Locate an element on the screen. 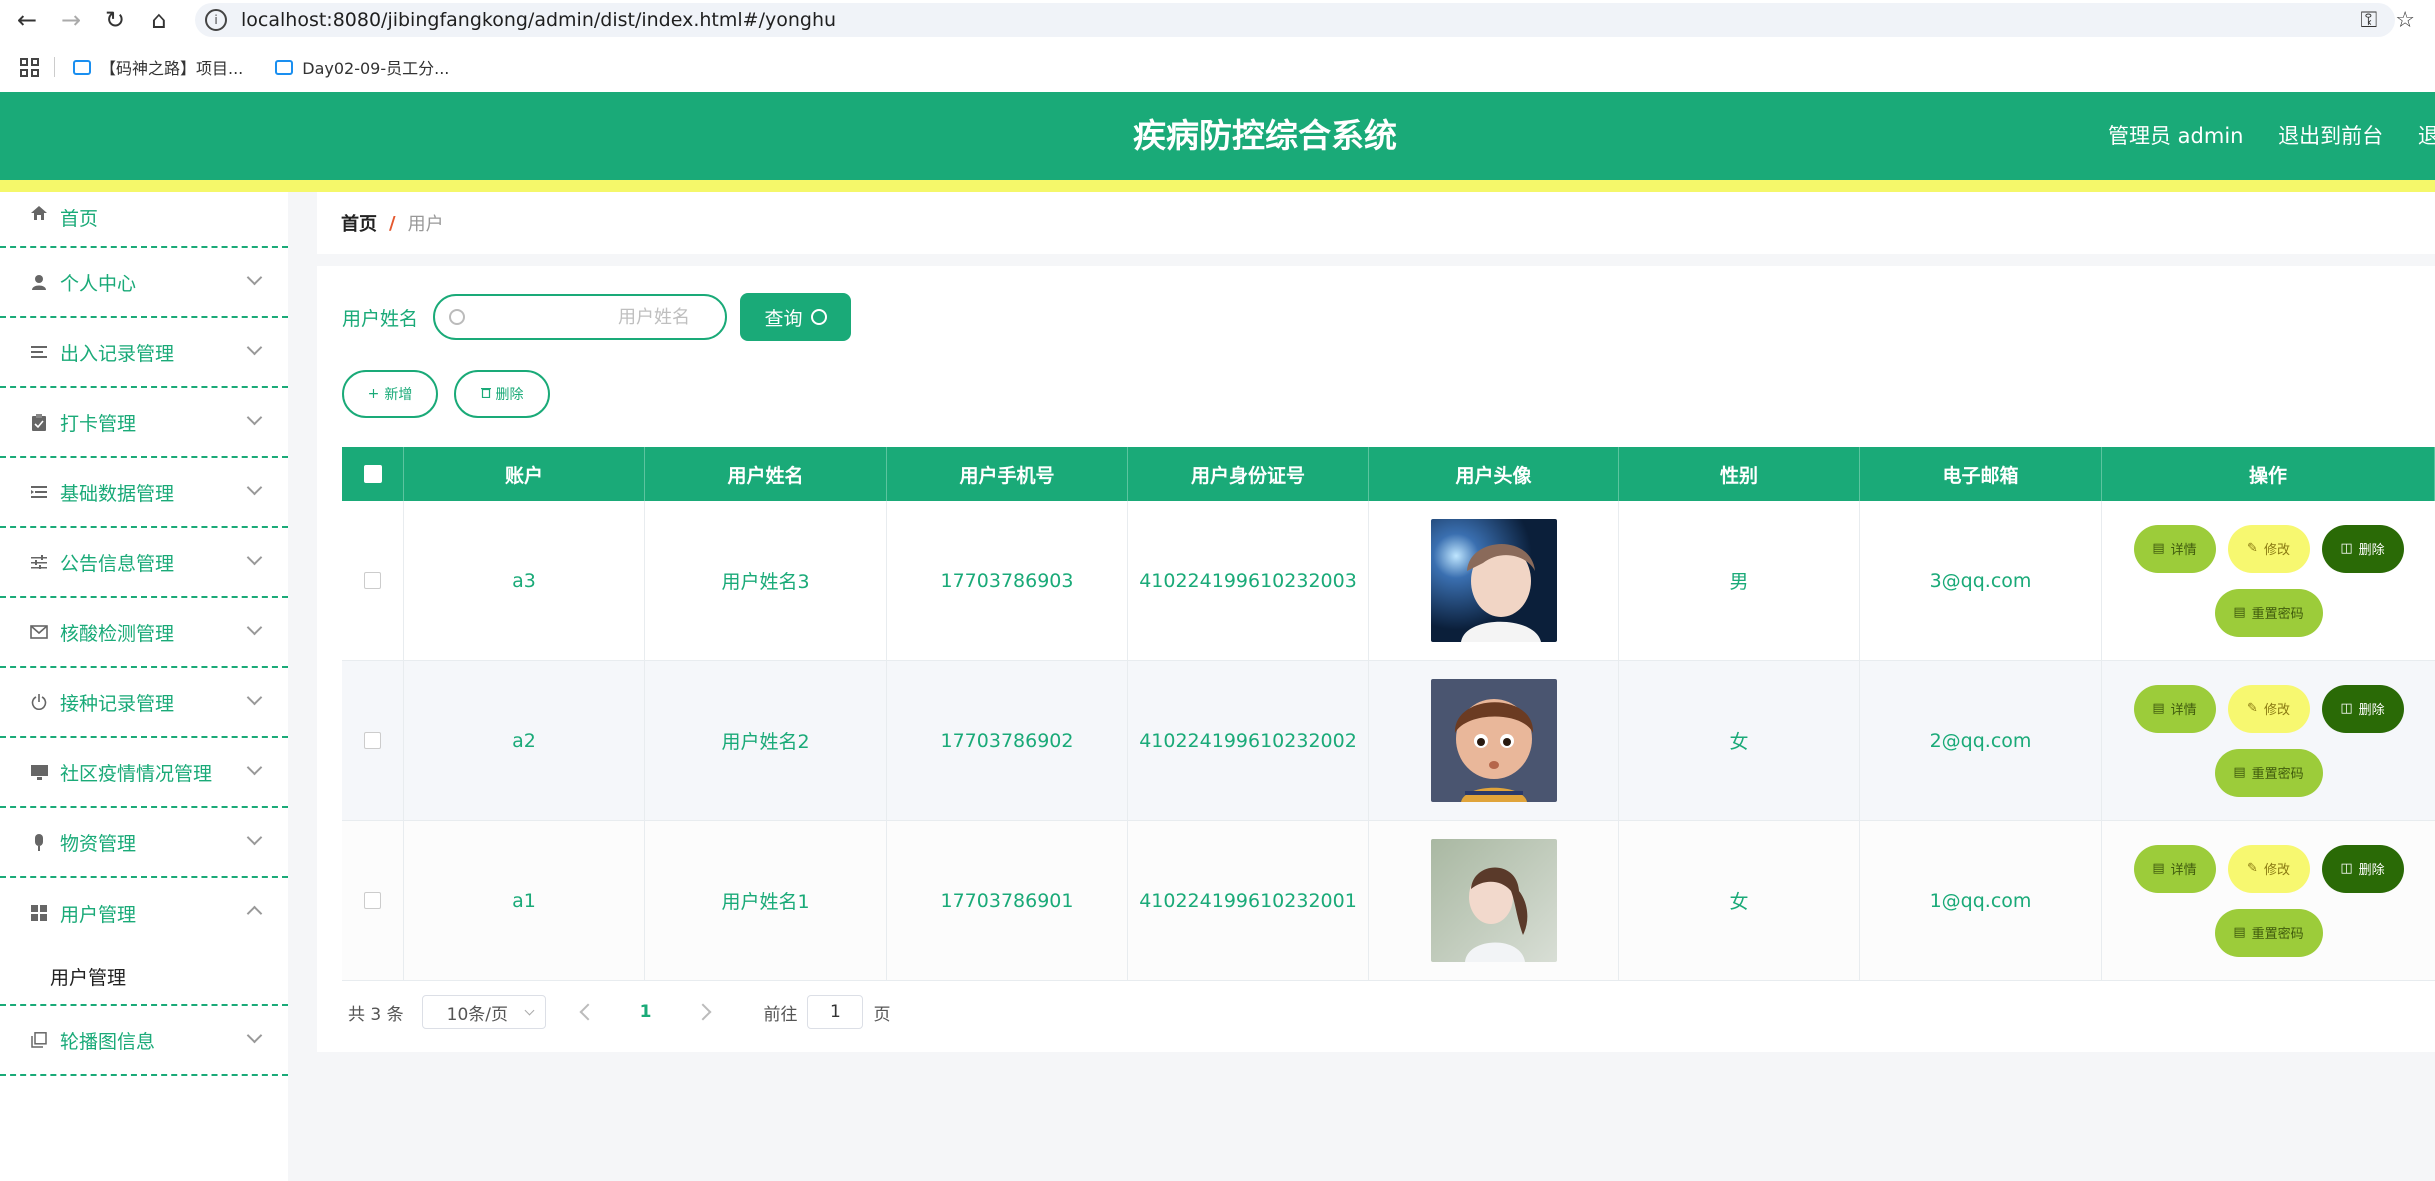 This screenshot has width=2435, height=1181. list-indent-icon is located at coordinates (39, 492).